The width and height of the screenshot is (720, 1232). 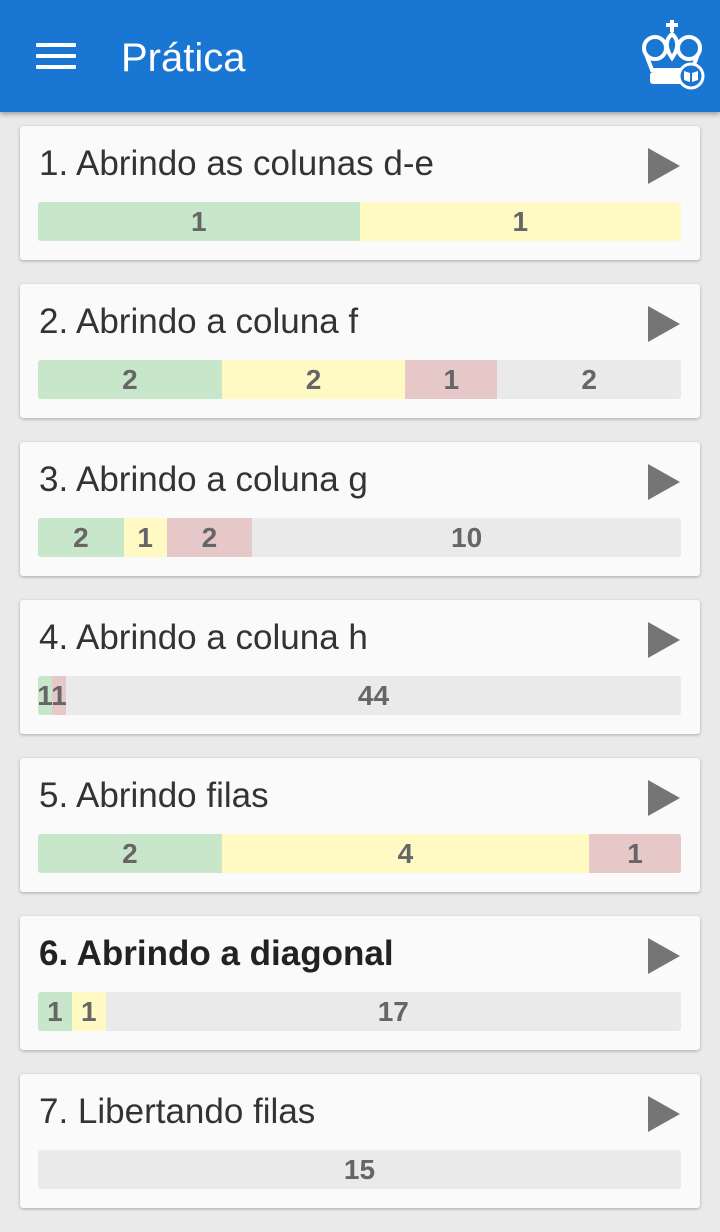 I want to click on progress-bar: 2212, so click(x=359, y=379).